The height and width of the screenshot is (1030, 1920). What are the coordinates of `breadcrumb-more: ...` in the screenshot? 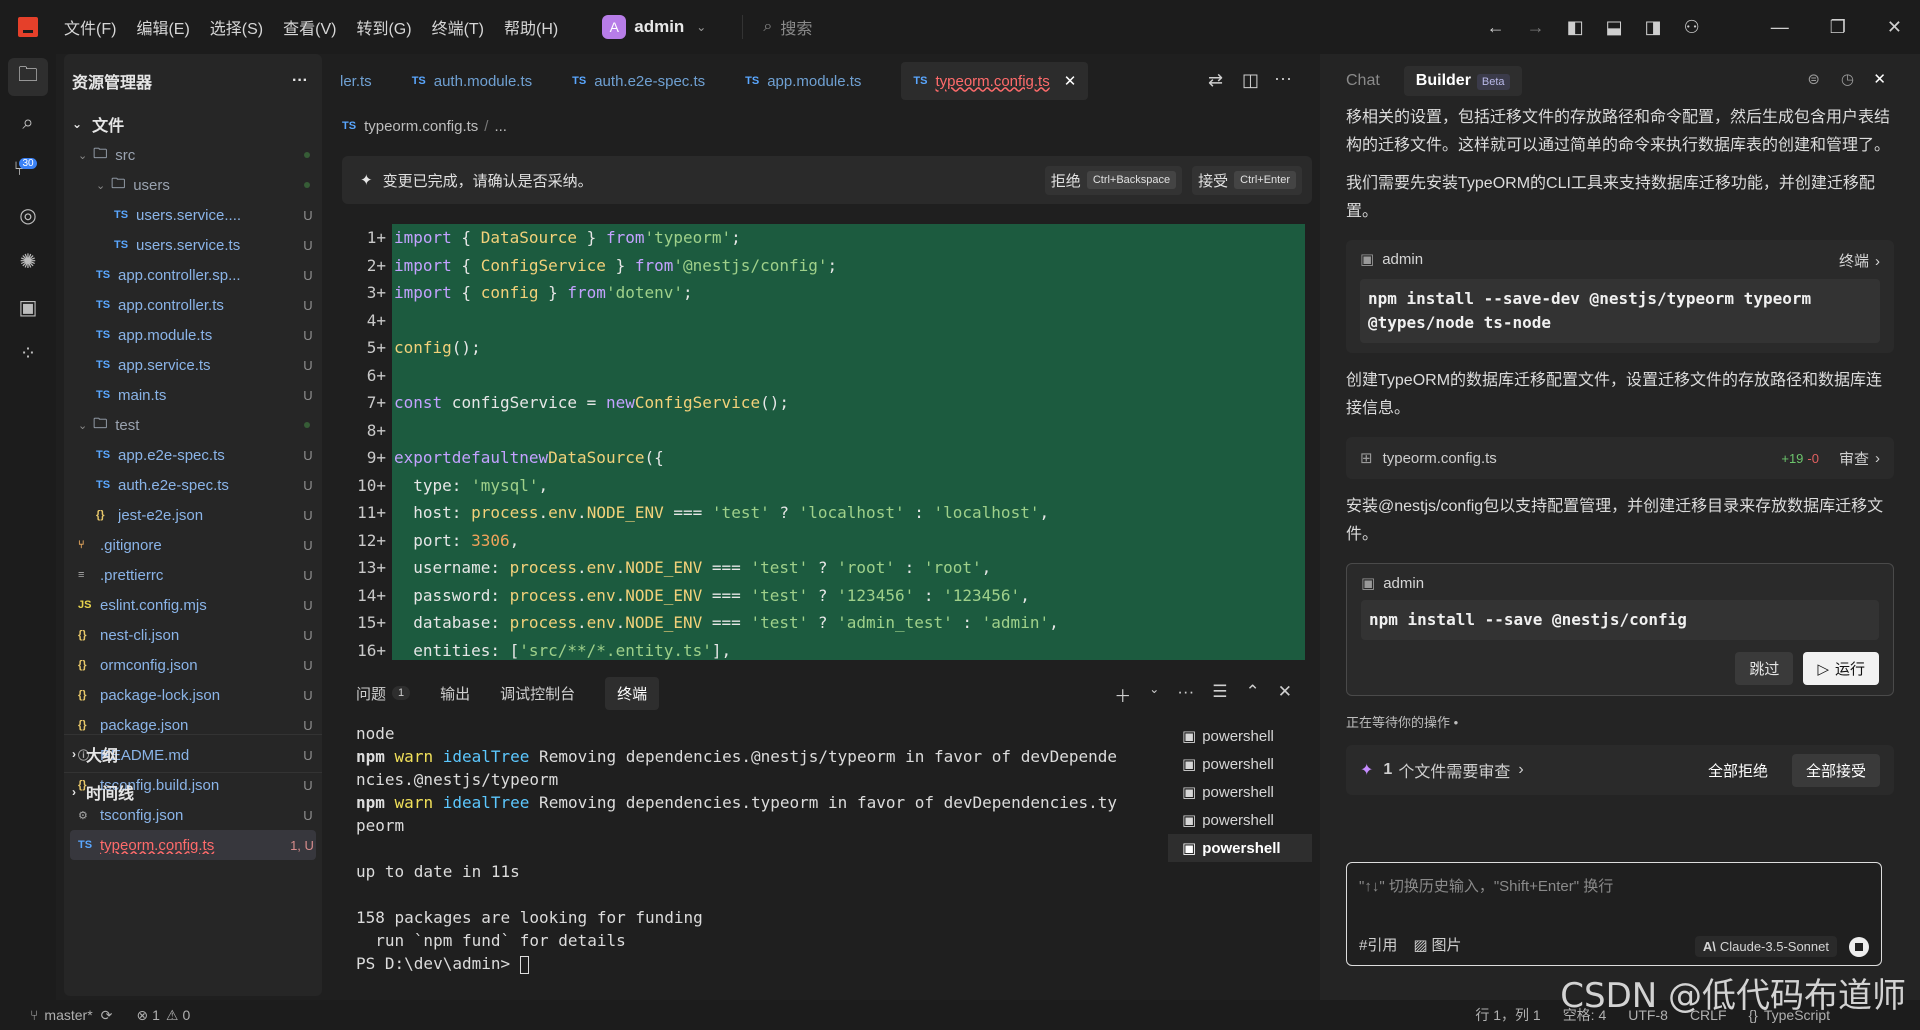 It's located at (500, 126).